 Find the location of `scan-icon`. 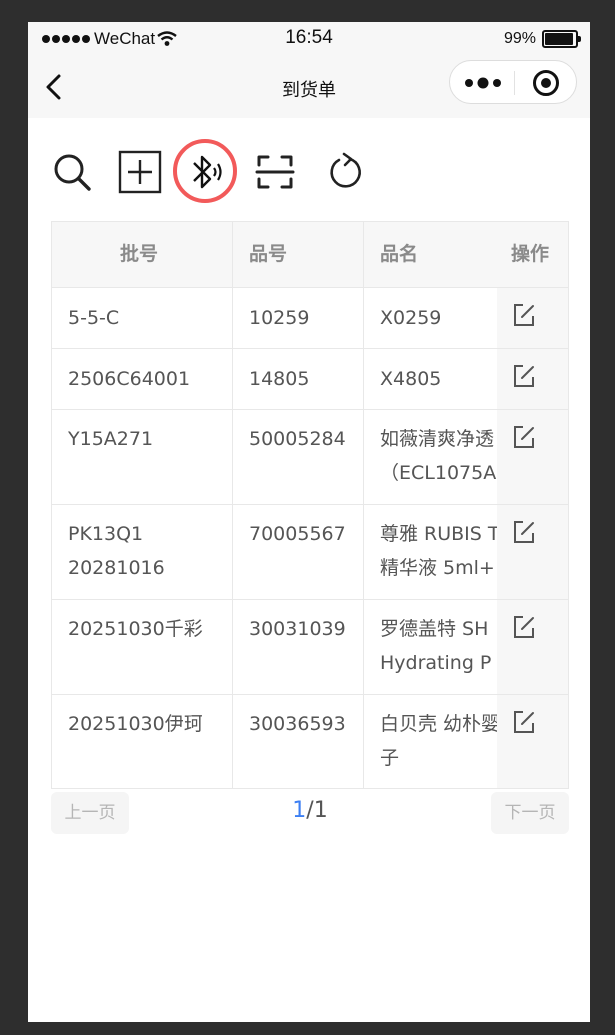

scan-icon is located at coordinates (275, 172).